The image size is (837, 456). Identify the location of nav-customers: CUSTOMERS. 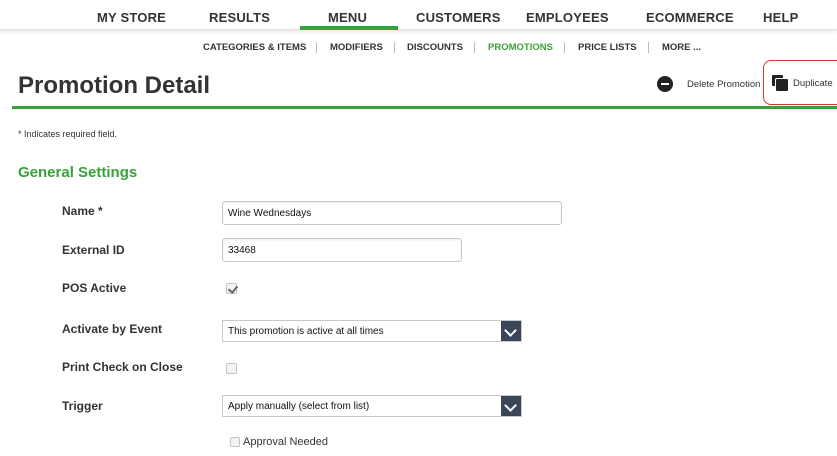
(458, 17).